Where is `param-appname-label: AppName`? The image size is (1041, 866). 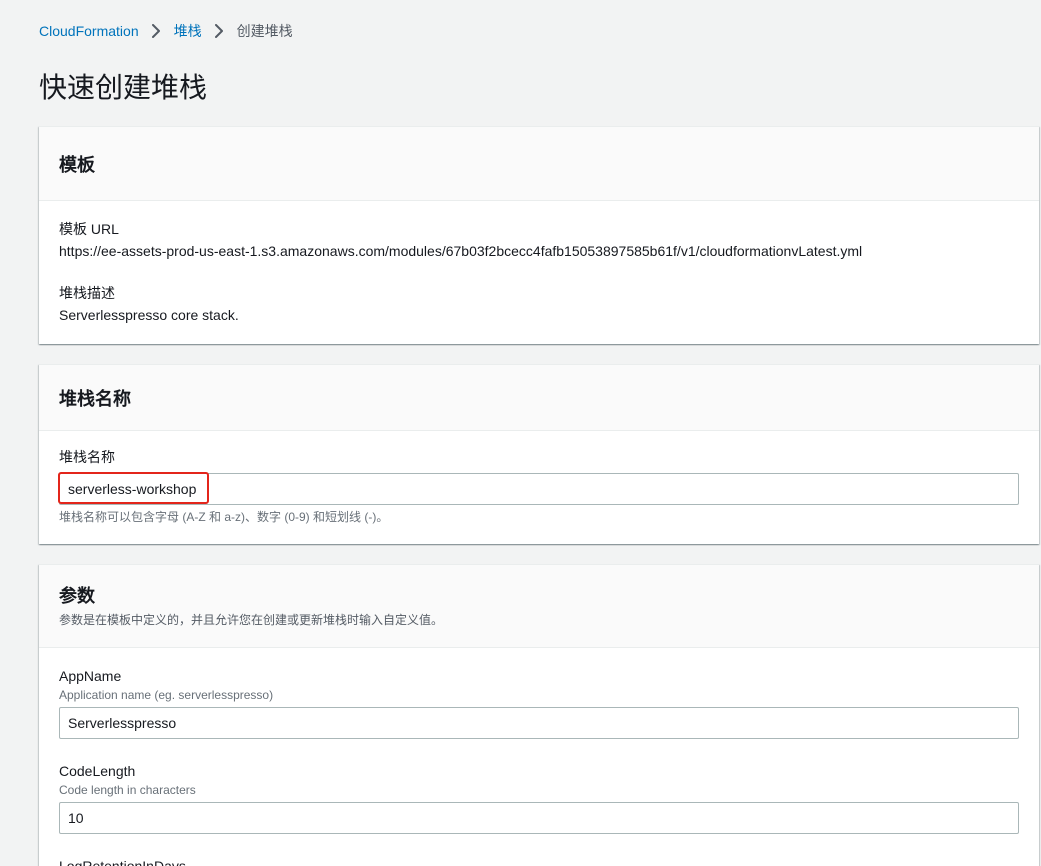
param-appname-label: AppName is located at coordinates (90, 676).